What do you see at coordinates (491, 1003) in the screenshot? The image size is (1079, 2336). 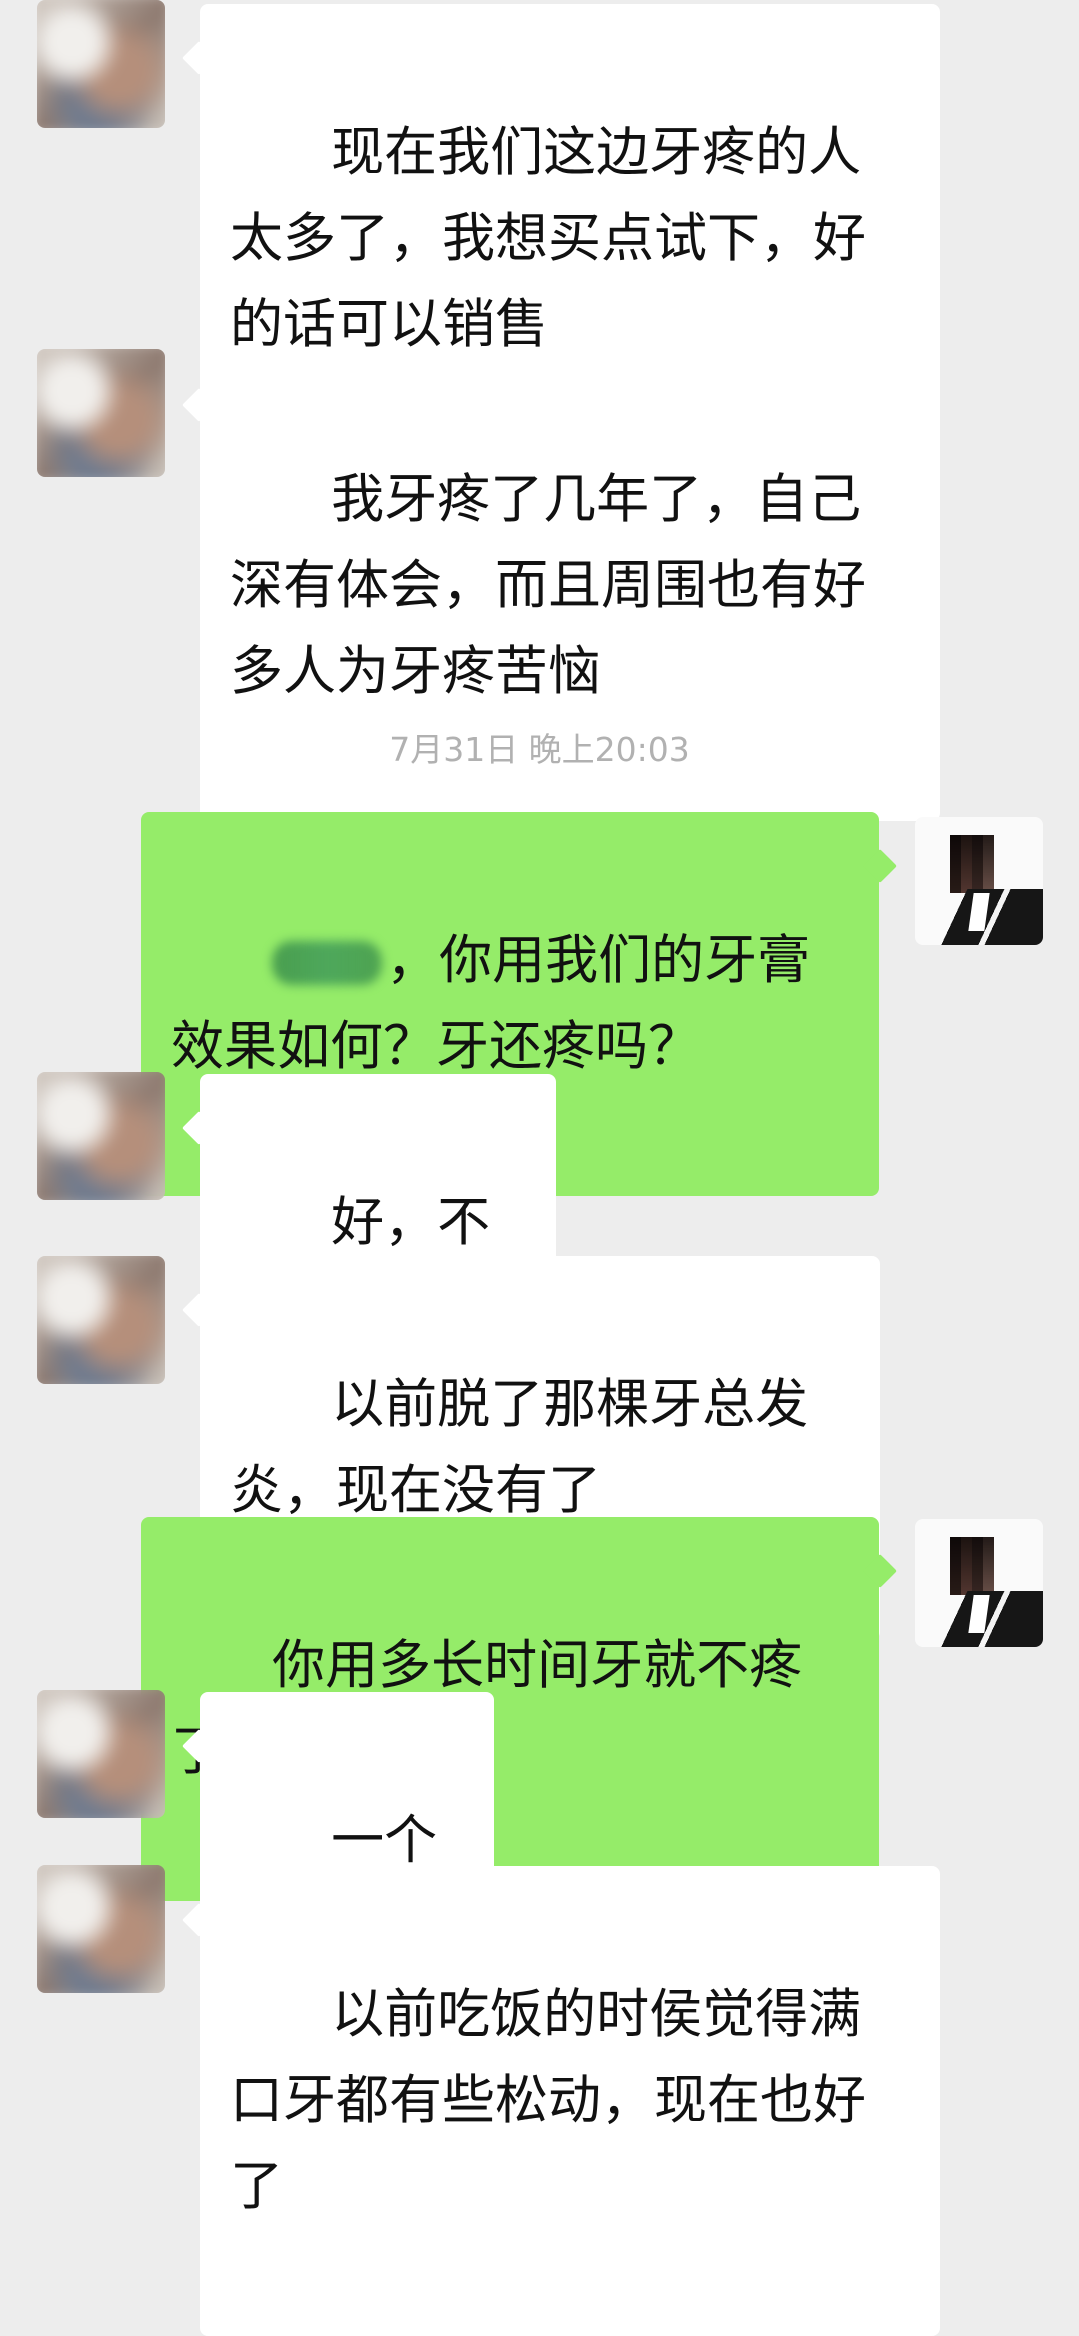 I see `message-text: ，你用我们的牙膏效果如何？牙还疼吗？` at bounding box center [491, 1003].